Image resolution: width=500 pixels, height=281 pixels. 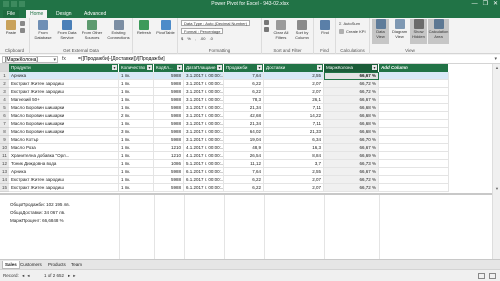 What do you see at coordinates (351, 156) in the screenshot?
I see `table-cell: 66,69 %` at bounding box center [351, 156].